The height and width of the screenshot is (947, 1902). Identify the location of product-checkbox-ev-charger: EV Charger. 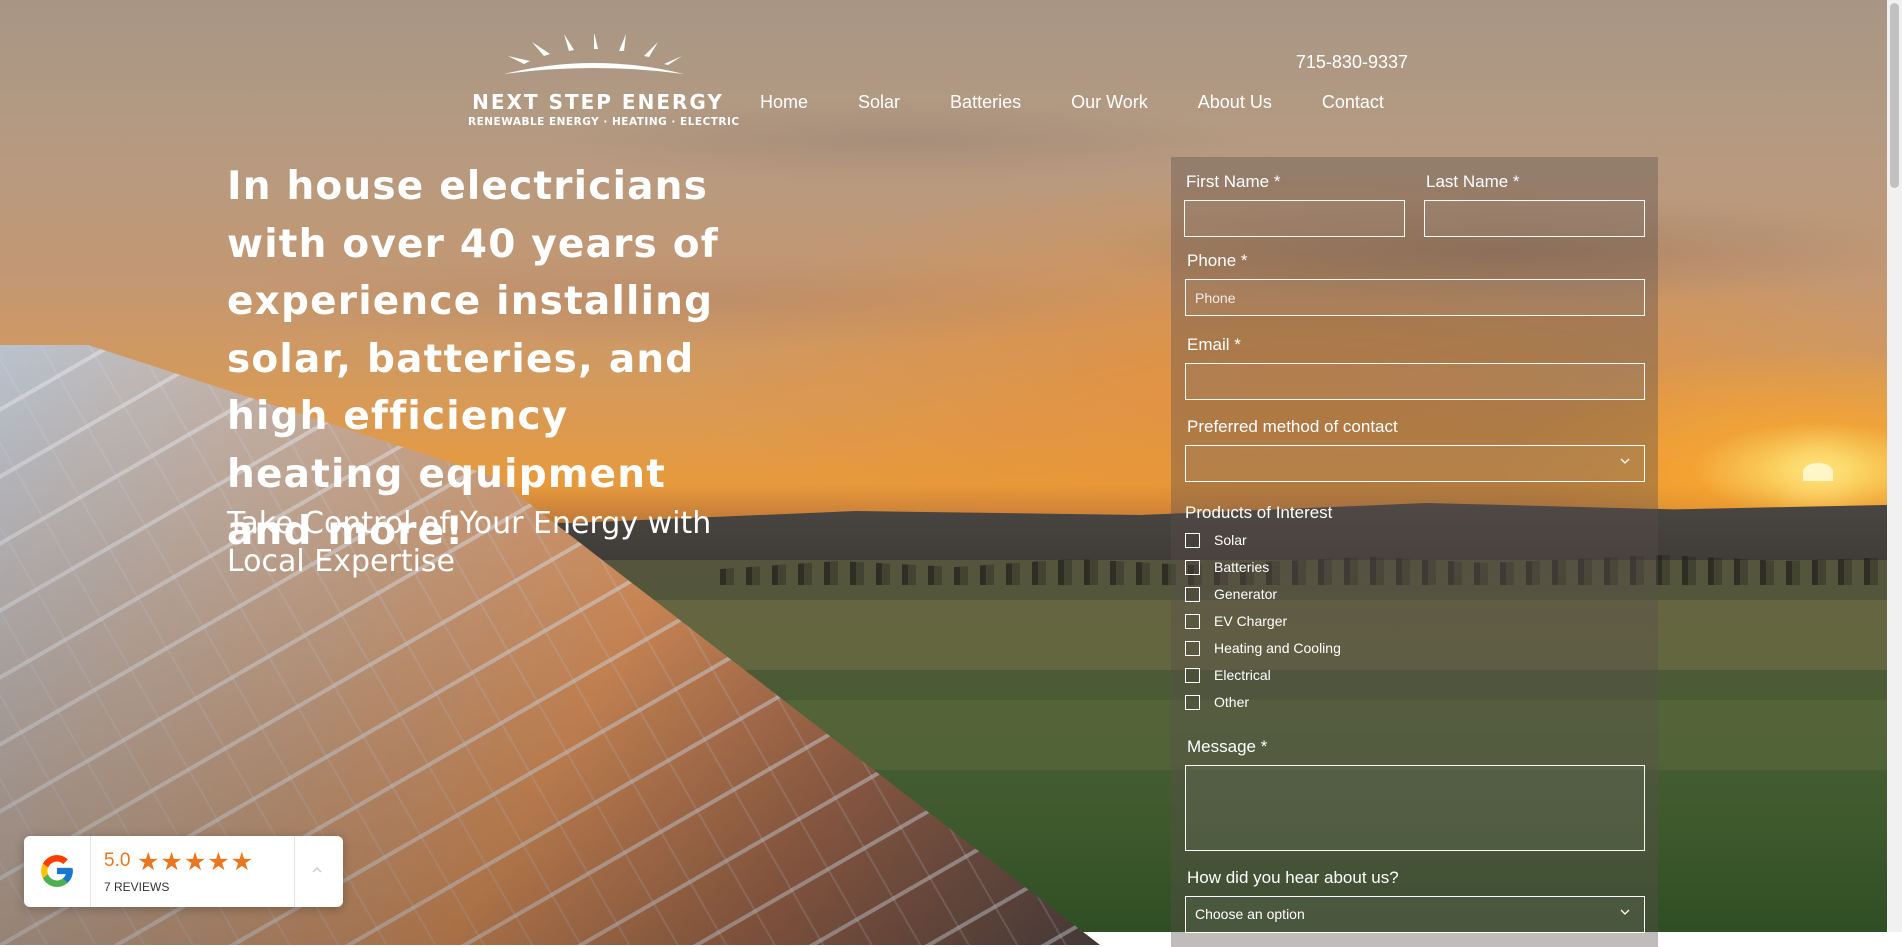
(1236, 621).